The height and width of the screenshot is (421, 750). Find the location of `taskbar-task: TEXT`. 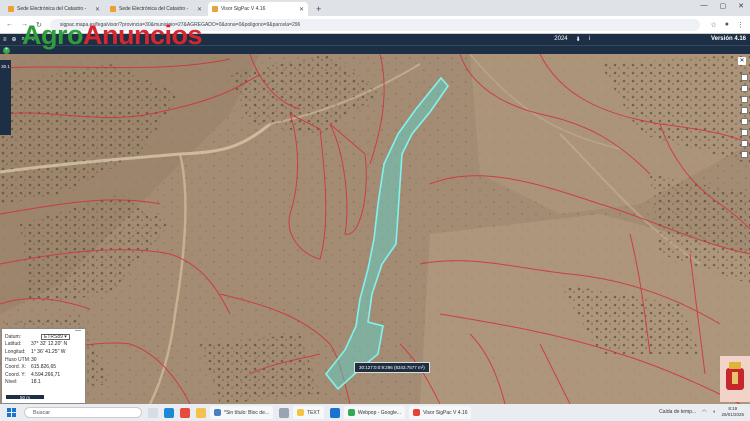

taskbar-task: TEXT is located at coordinates (308, 412).